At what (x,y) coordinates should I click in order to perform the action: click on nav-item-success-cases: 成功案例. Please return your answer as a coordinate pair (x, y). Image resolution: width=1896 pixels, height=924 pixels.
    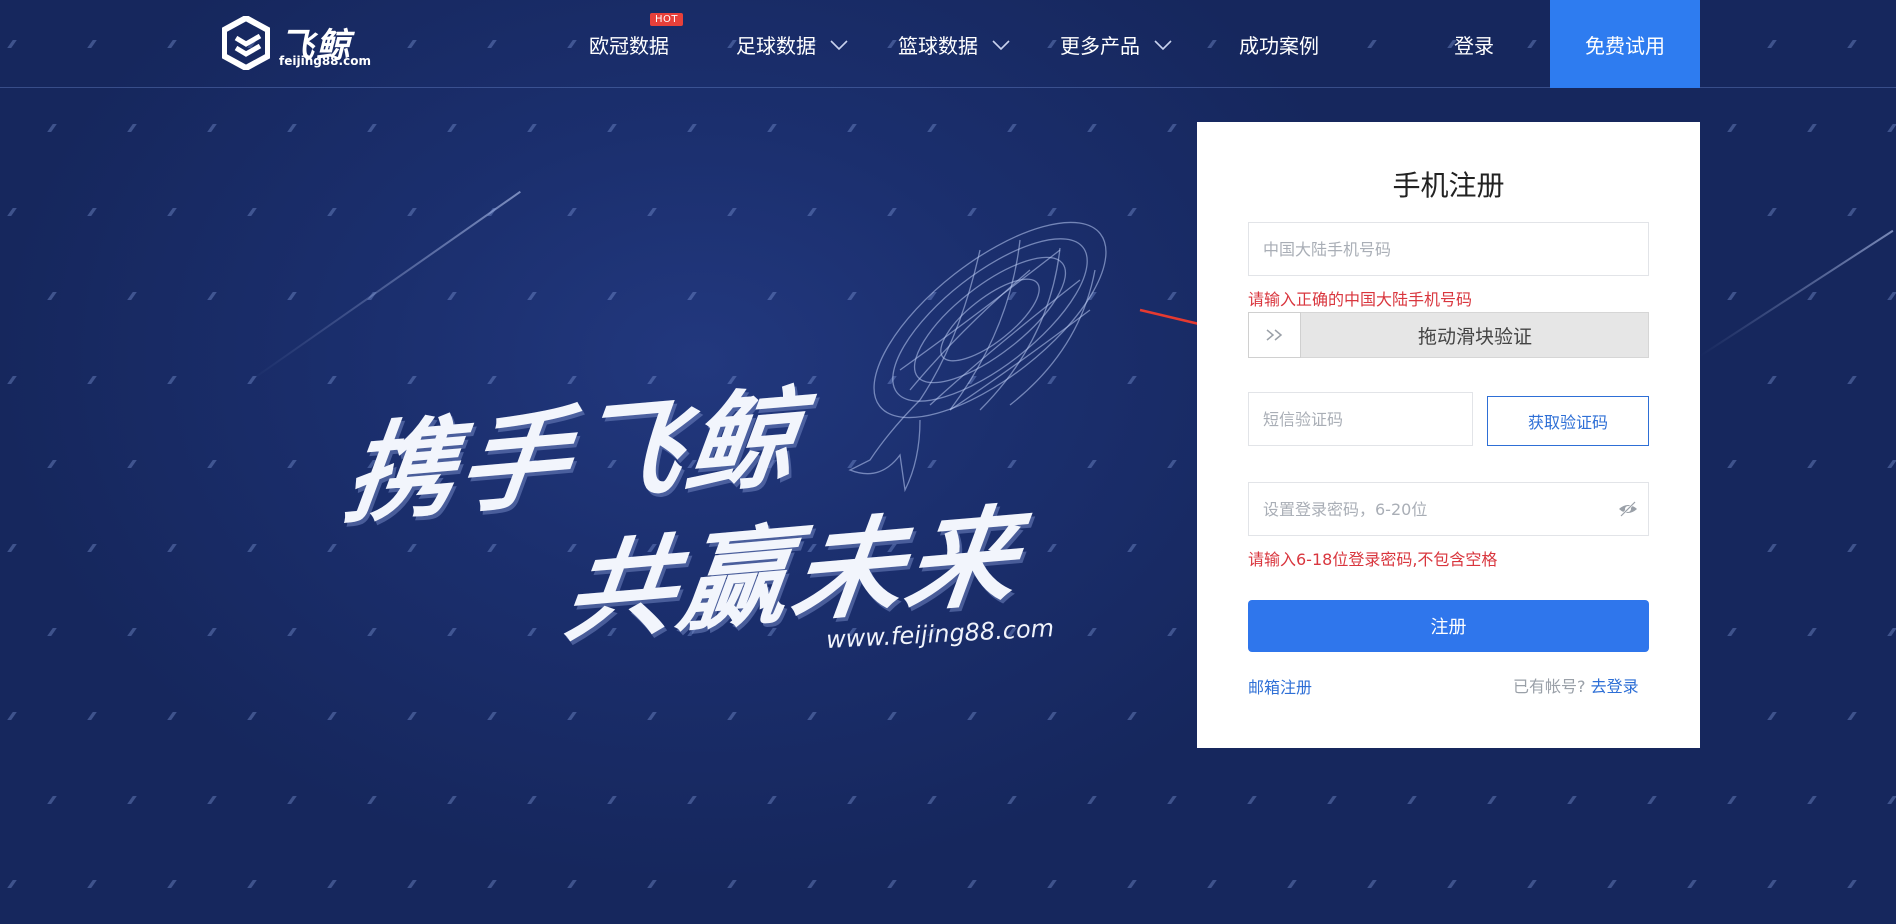
    Looking at the image, I should click on (1279, 44).